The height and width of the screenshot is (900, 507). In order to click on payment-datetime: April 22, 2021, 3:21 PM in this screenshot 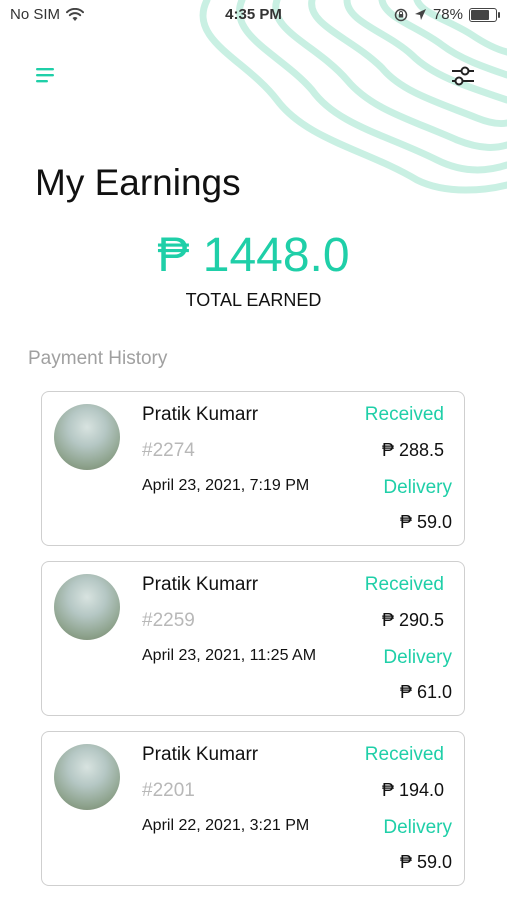, I will do `click(226, 825)`.